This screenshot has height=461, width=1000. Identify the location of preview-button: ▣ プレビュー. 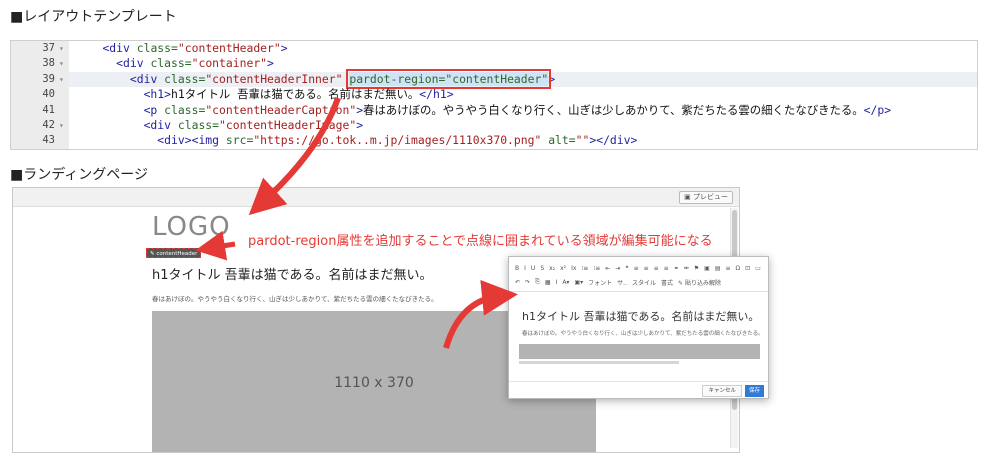
(706, 197).